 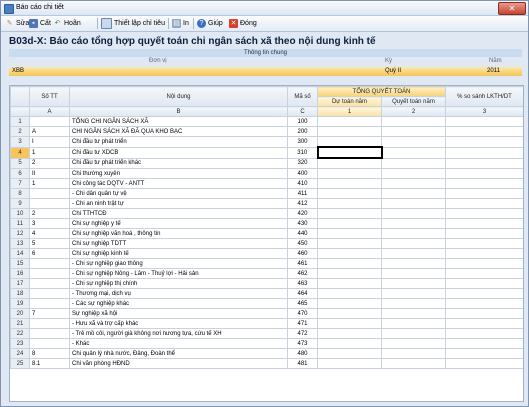 I want to click on table-row: 18 - Thương mại, dịch vụ 464, so click(x=266, y=293).